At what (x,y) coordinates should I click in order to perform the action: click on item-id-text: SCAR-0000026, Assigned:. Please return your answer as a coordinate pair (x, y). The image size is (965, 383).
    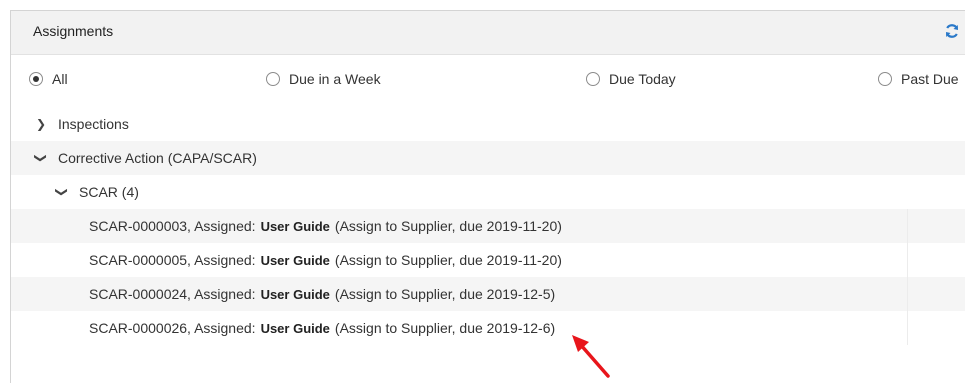
    Looking at the image, I should click on (172, 328).